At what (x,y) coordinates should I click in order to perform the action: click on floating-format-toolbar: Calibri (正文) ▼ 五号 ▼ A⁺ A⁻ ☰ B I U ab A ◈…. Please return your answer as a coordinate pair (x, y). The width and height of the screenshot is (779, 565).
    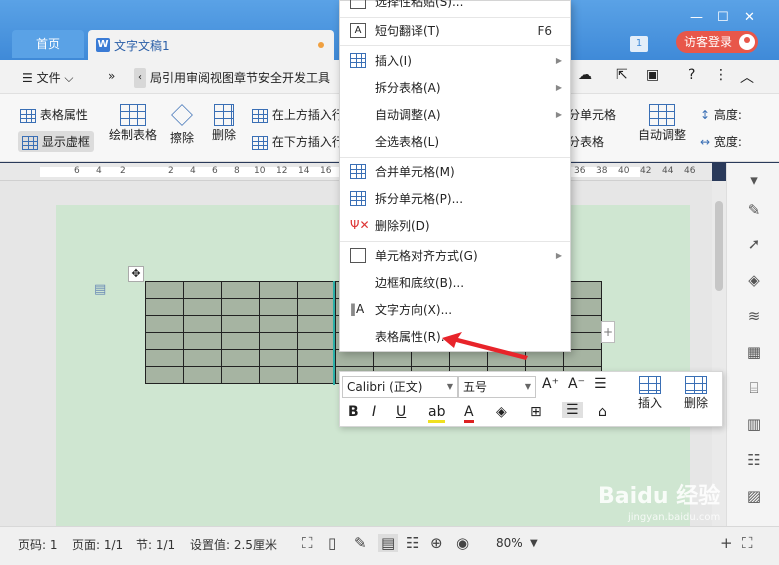
    Looking at the image, I should click on (531, 399).